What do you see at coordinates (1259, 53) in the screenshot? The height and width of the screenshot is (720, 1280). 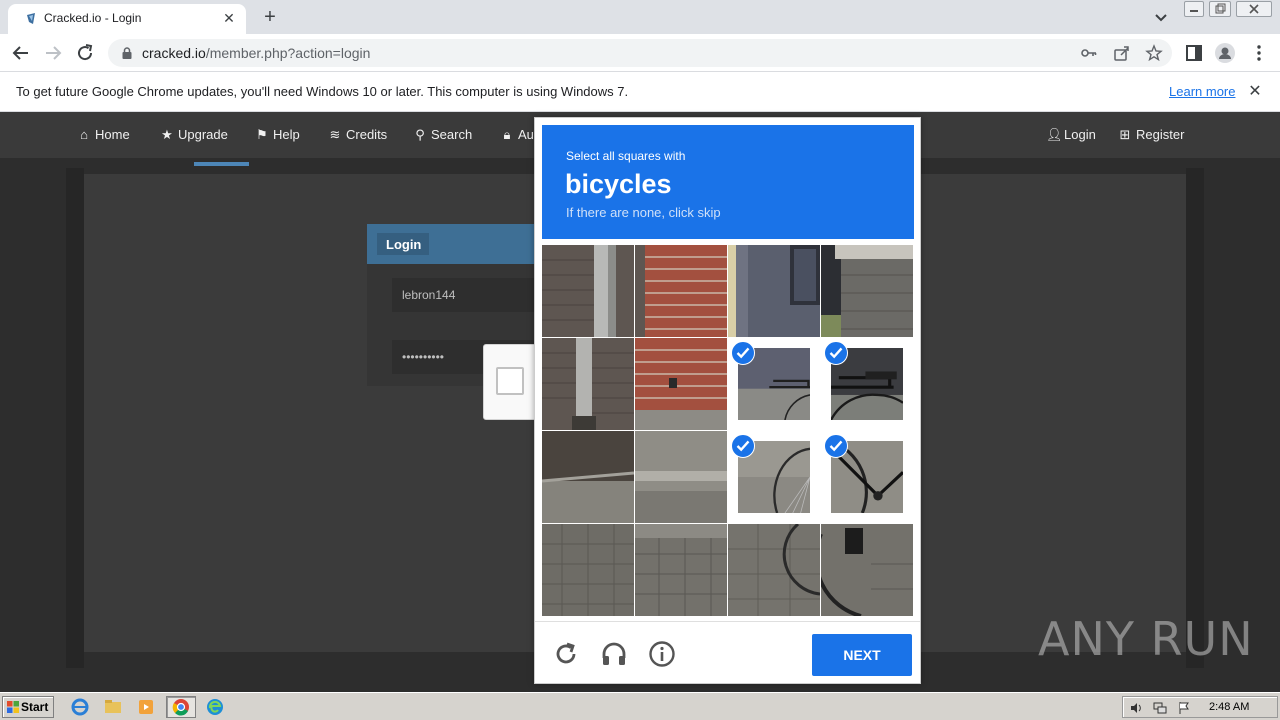 I see `chrome-menu-icon` at bounding box center [1259, 53].